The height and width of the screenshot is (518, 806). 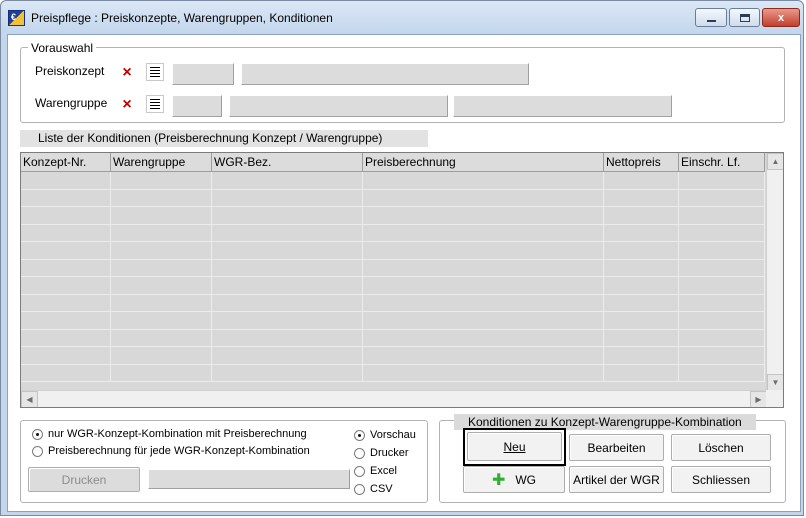 I want to click on schliessen-button: Schliessen, so click(x=721, y=479).